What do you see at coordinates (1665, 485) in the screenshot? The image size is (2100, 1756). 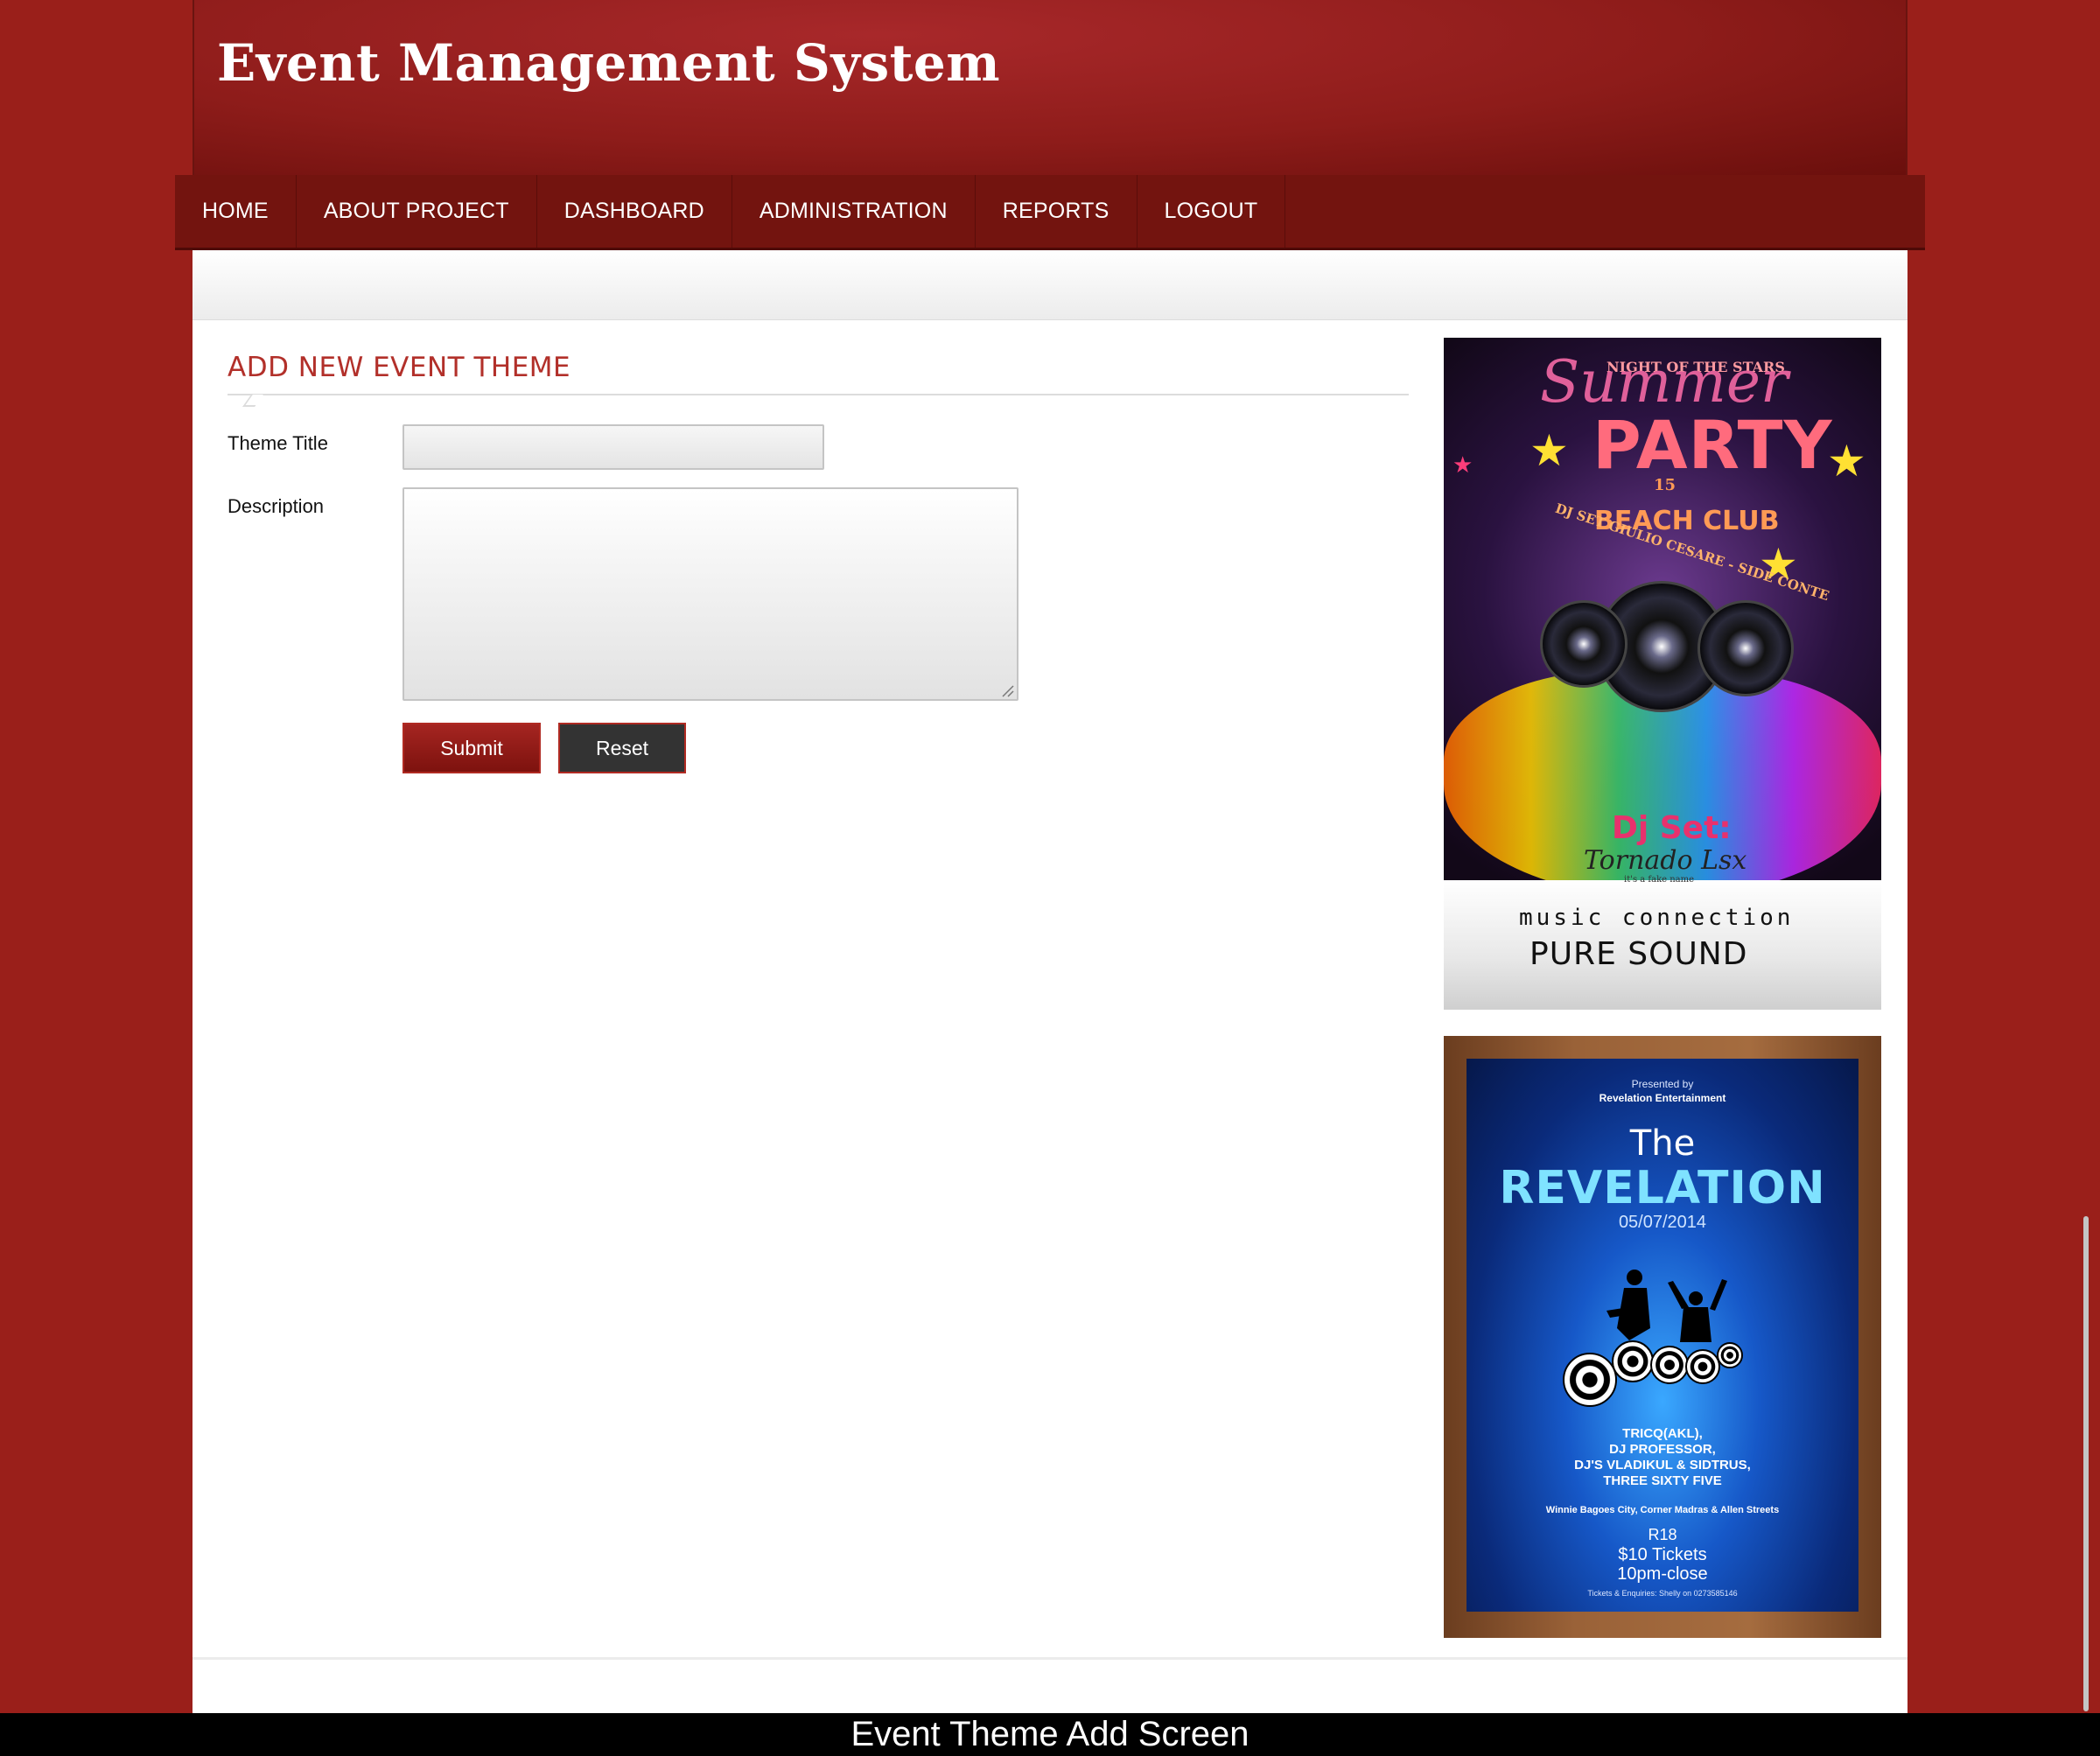 I see `poster-year: 15` at bounding box center [1665, 485].